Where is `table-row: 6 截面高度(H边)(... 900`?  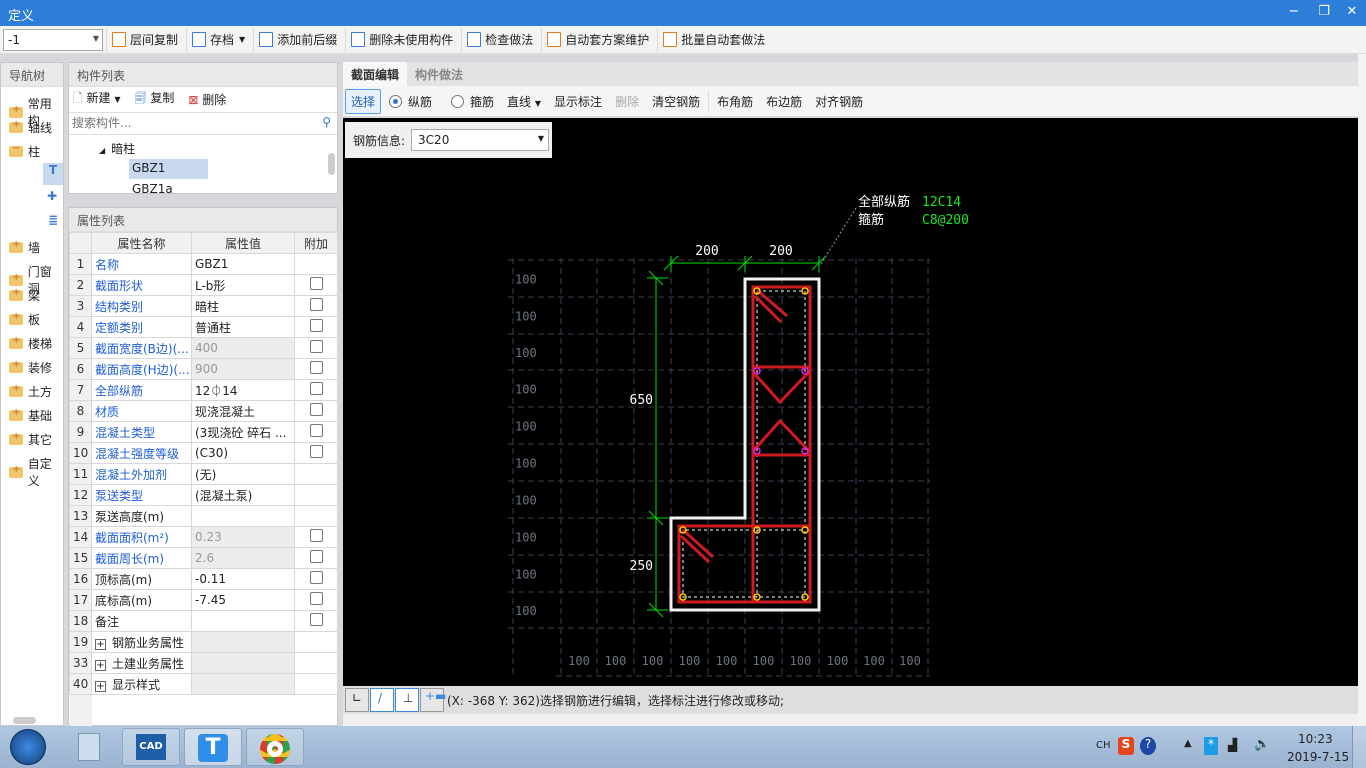 table-row: 6 截面高度(H边)(... 900 is located at coordinates (203, 369).